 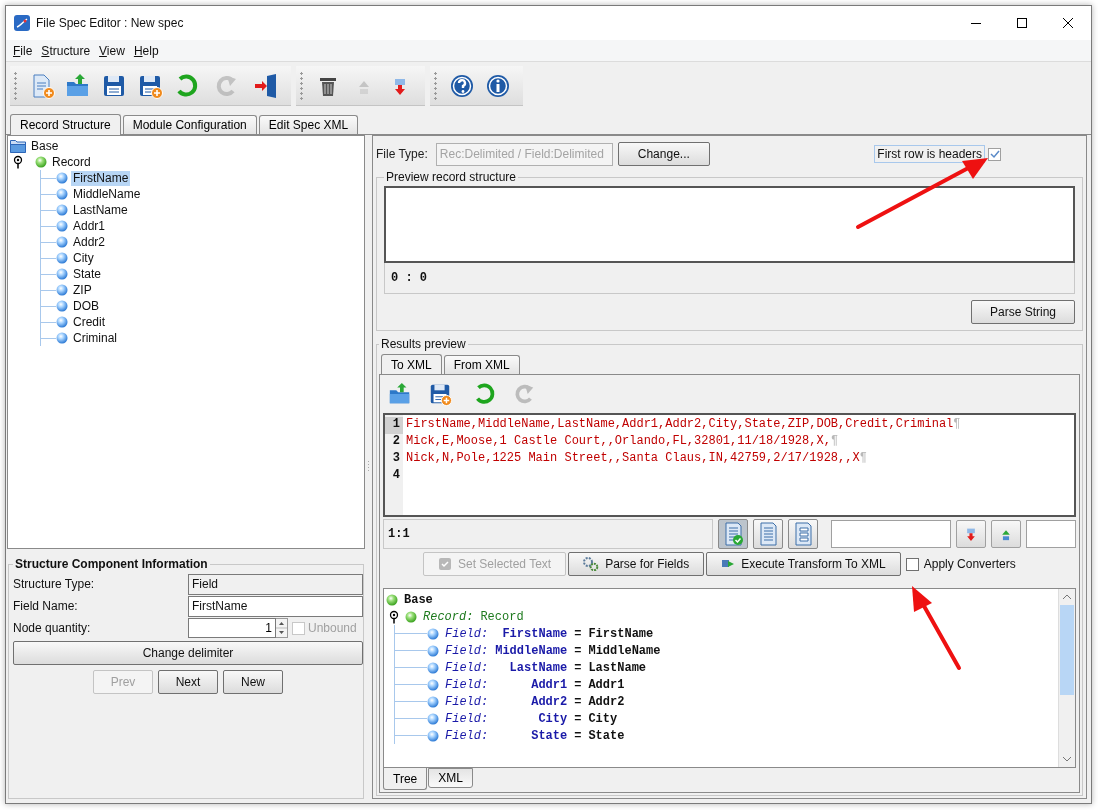 What do you see at coordinates (66, 50) in the screenshot?
I see `menu-item: Structure` at bounding box center [66, 50].